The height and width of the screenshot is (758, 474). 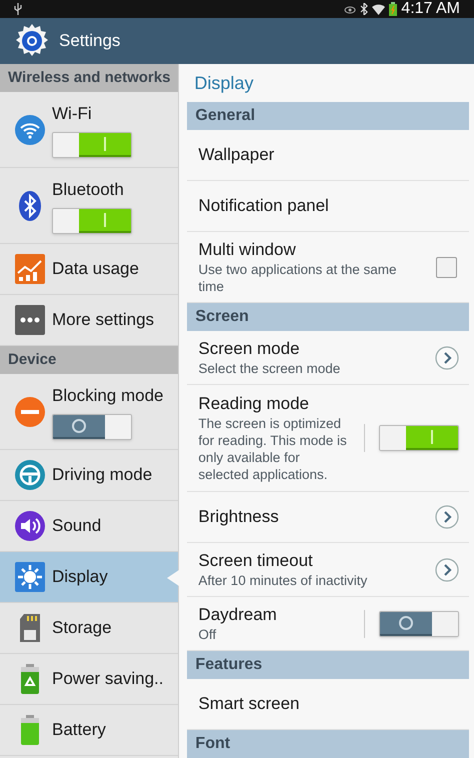 I want to click on item-label: Power saving.., so click(x=108, y=679).